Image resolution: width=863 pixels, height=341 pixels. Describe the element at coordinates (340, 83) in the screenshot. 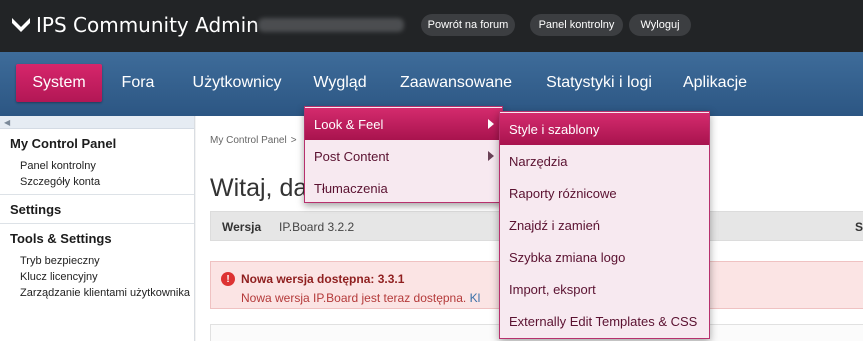

I see `nav-look: Wygląd` at that location.